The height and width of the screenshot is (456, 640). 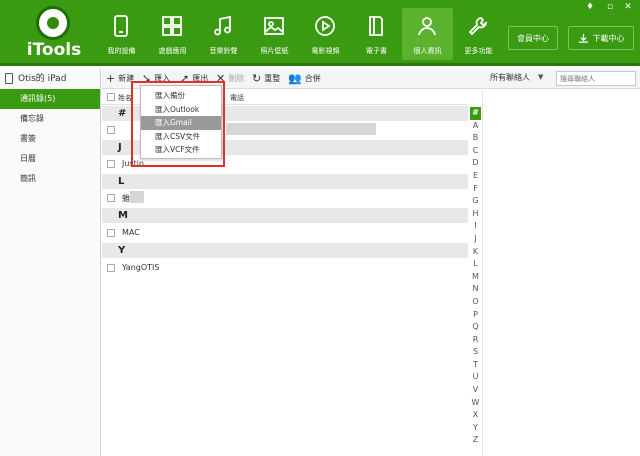 I want to click on download-center-button: 下載中心, so click(x=601, y=38).